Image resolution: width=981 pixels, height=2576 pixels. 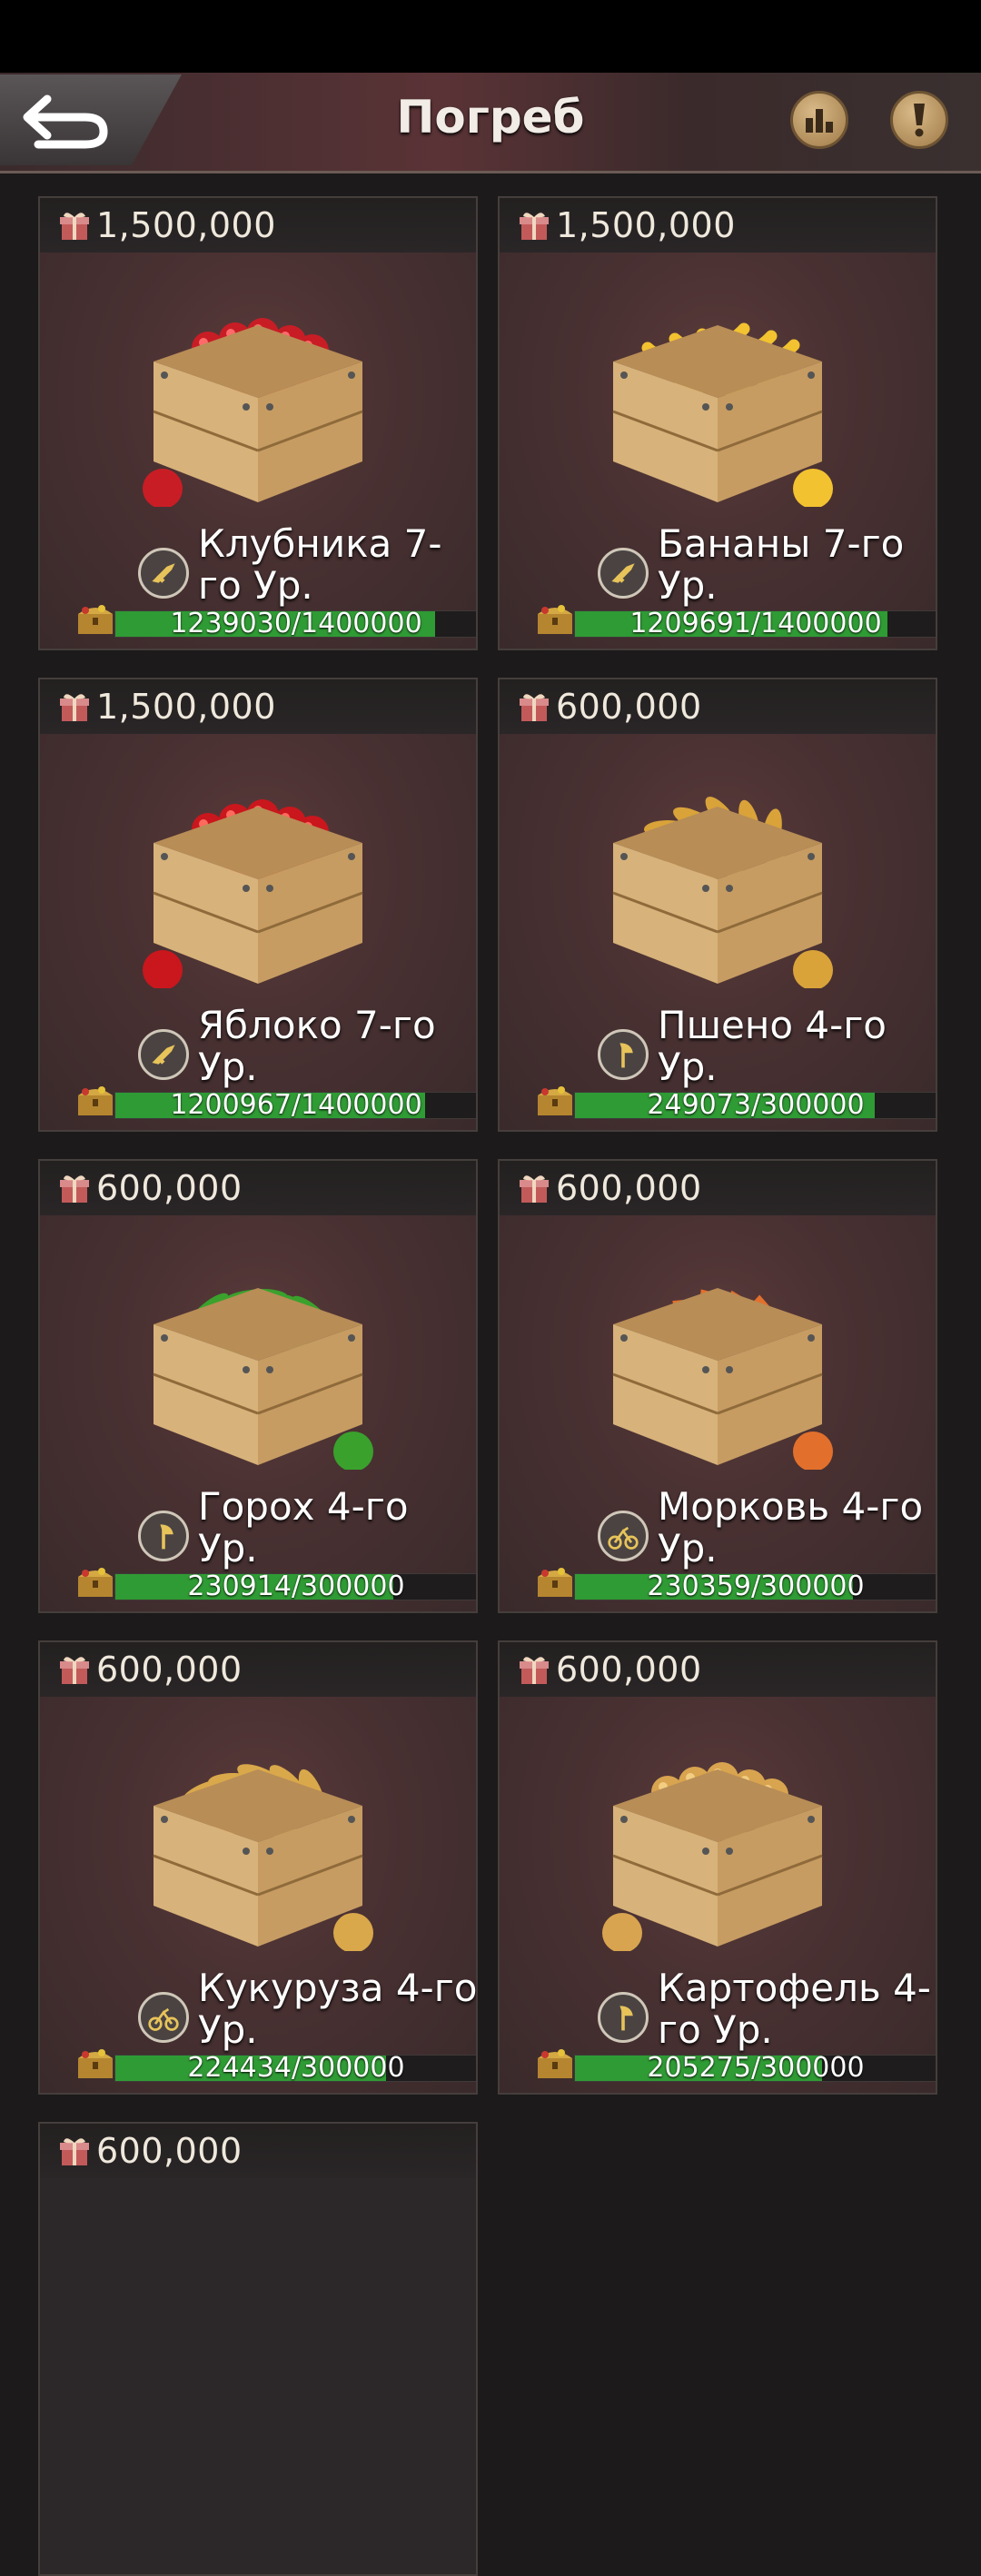 I want to click on progress-track: 224434/300000, so click(x=295, y=2068).